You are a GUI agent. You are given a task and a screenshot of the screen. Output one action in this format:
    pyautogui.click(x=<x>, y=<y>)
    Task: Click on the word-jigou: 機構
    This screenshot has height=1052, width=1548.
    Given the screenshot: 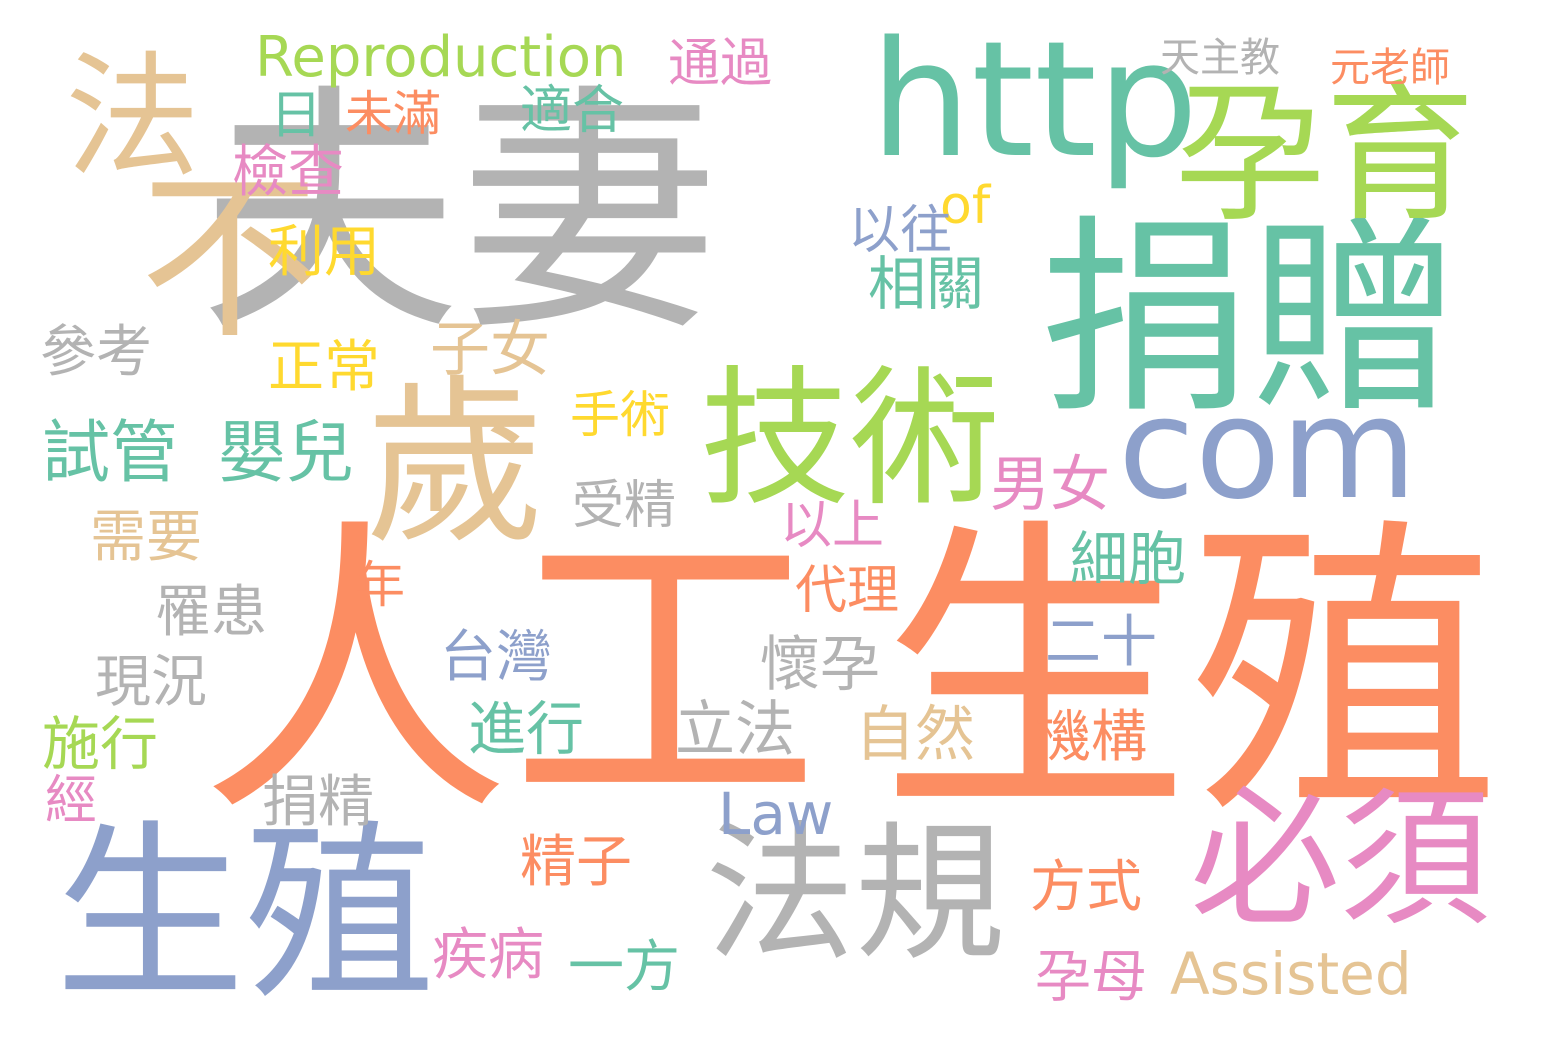 What is the action you would take?
    pyautogui.click(x=1091, y=737)
    